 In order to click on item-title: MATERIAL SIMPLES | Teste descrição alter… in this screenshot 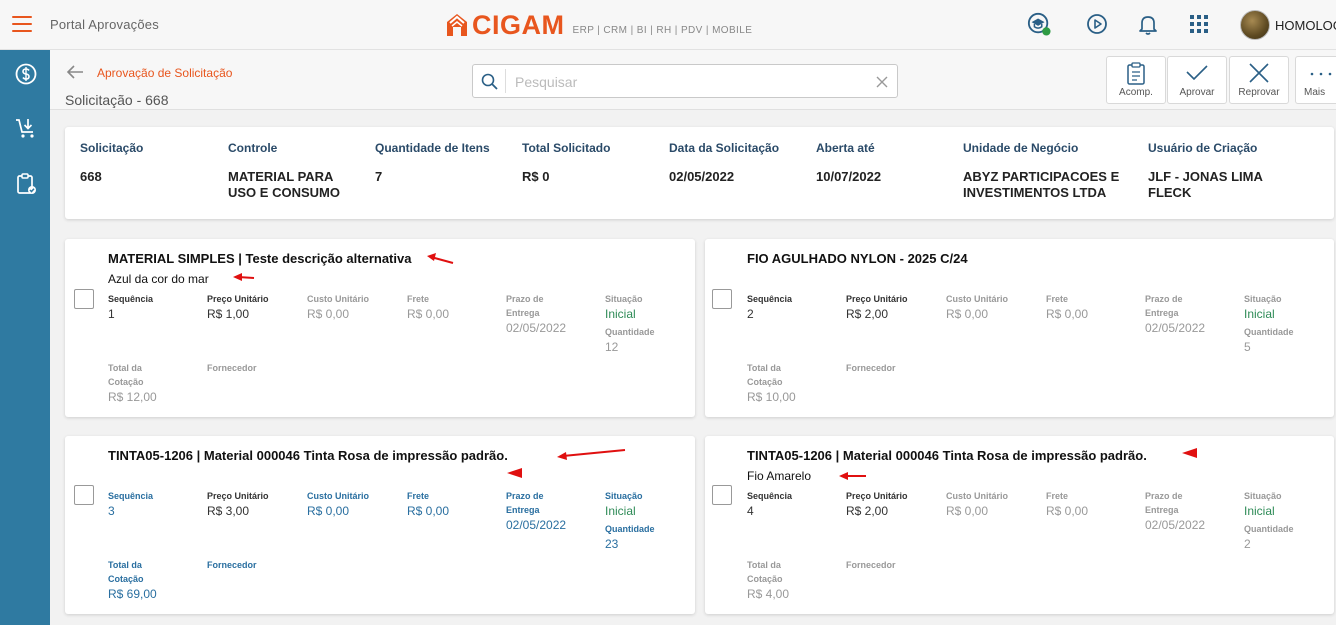, I will do `click(260, 258)`.